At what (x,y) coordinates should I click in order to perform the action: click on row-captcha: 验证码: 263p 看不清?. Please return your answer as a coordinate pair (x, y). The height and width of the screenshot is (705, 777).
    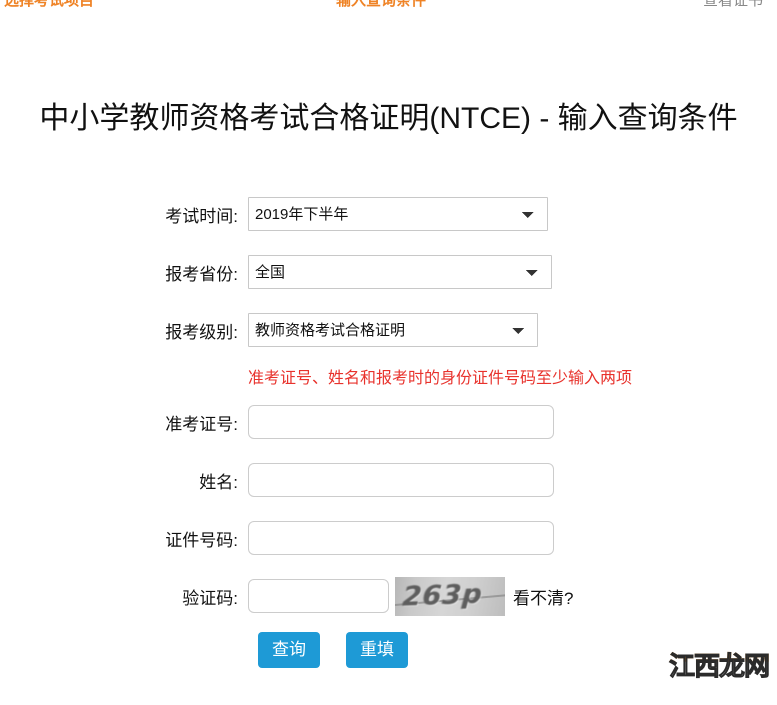
    Looking at the image, I should click on (388, 596).